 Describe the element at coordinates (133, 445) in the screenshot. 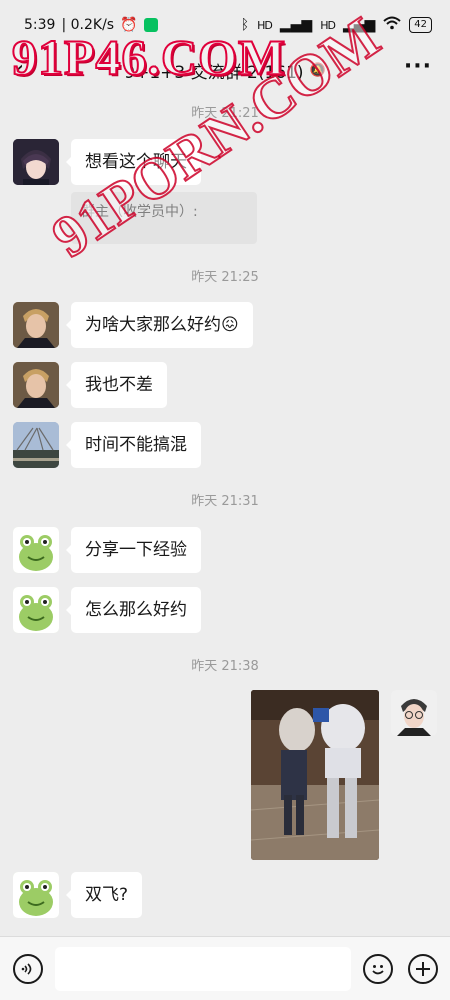

I see `message-bubble: 时间不能搞混` at that location.